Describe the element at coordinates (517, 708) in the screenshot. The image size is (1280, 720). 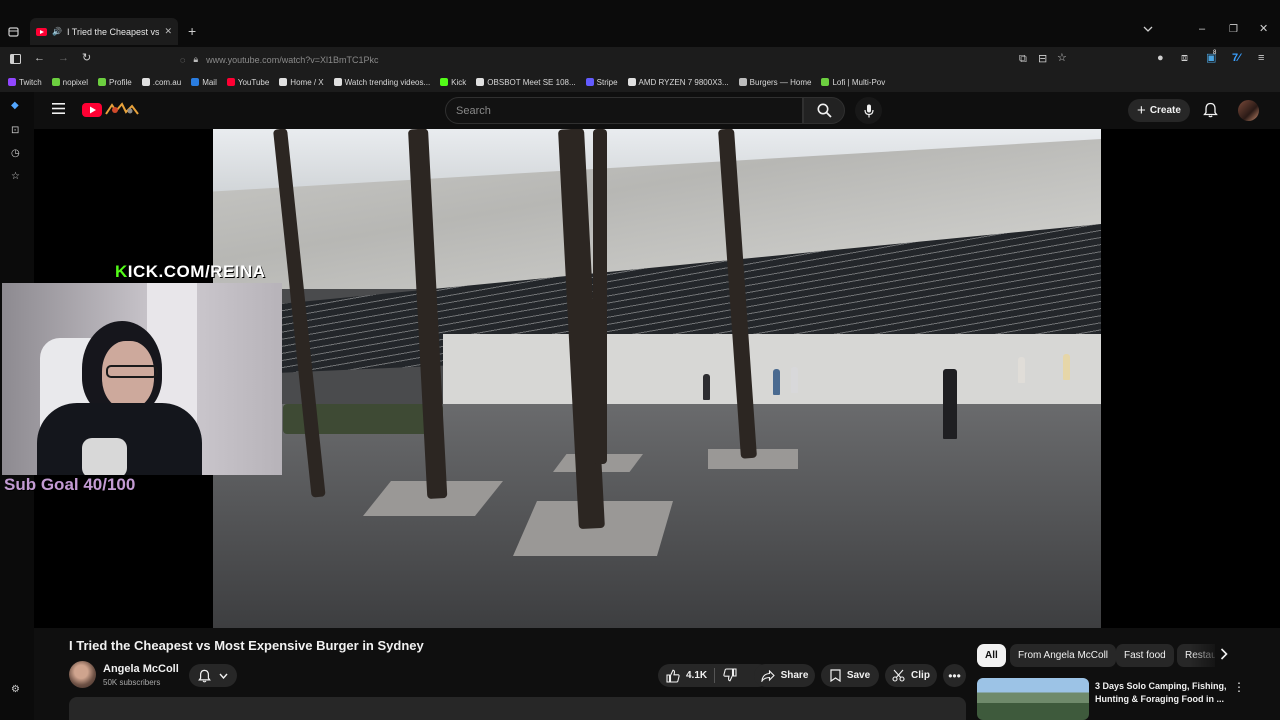
I see `description-box` at that location.